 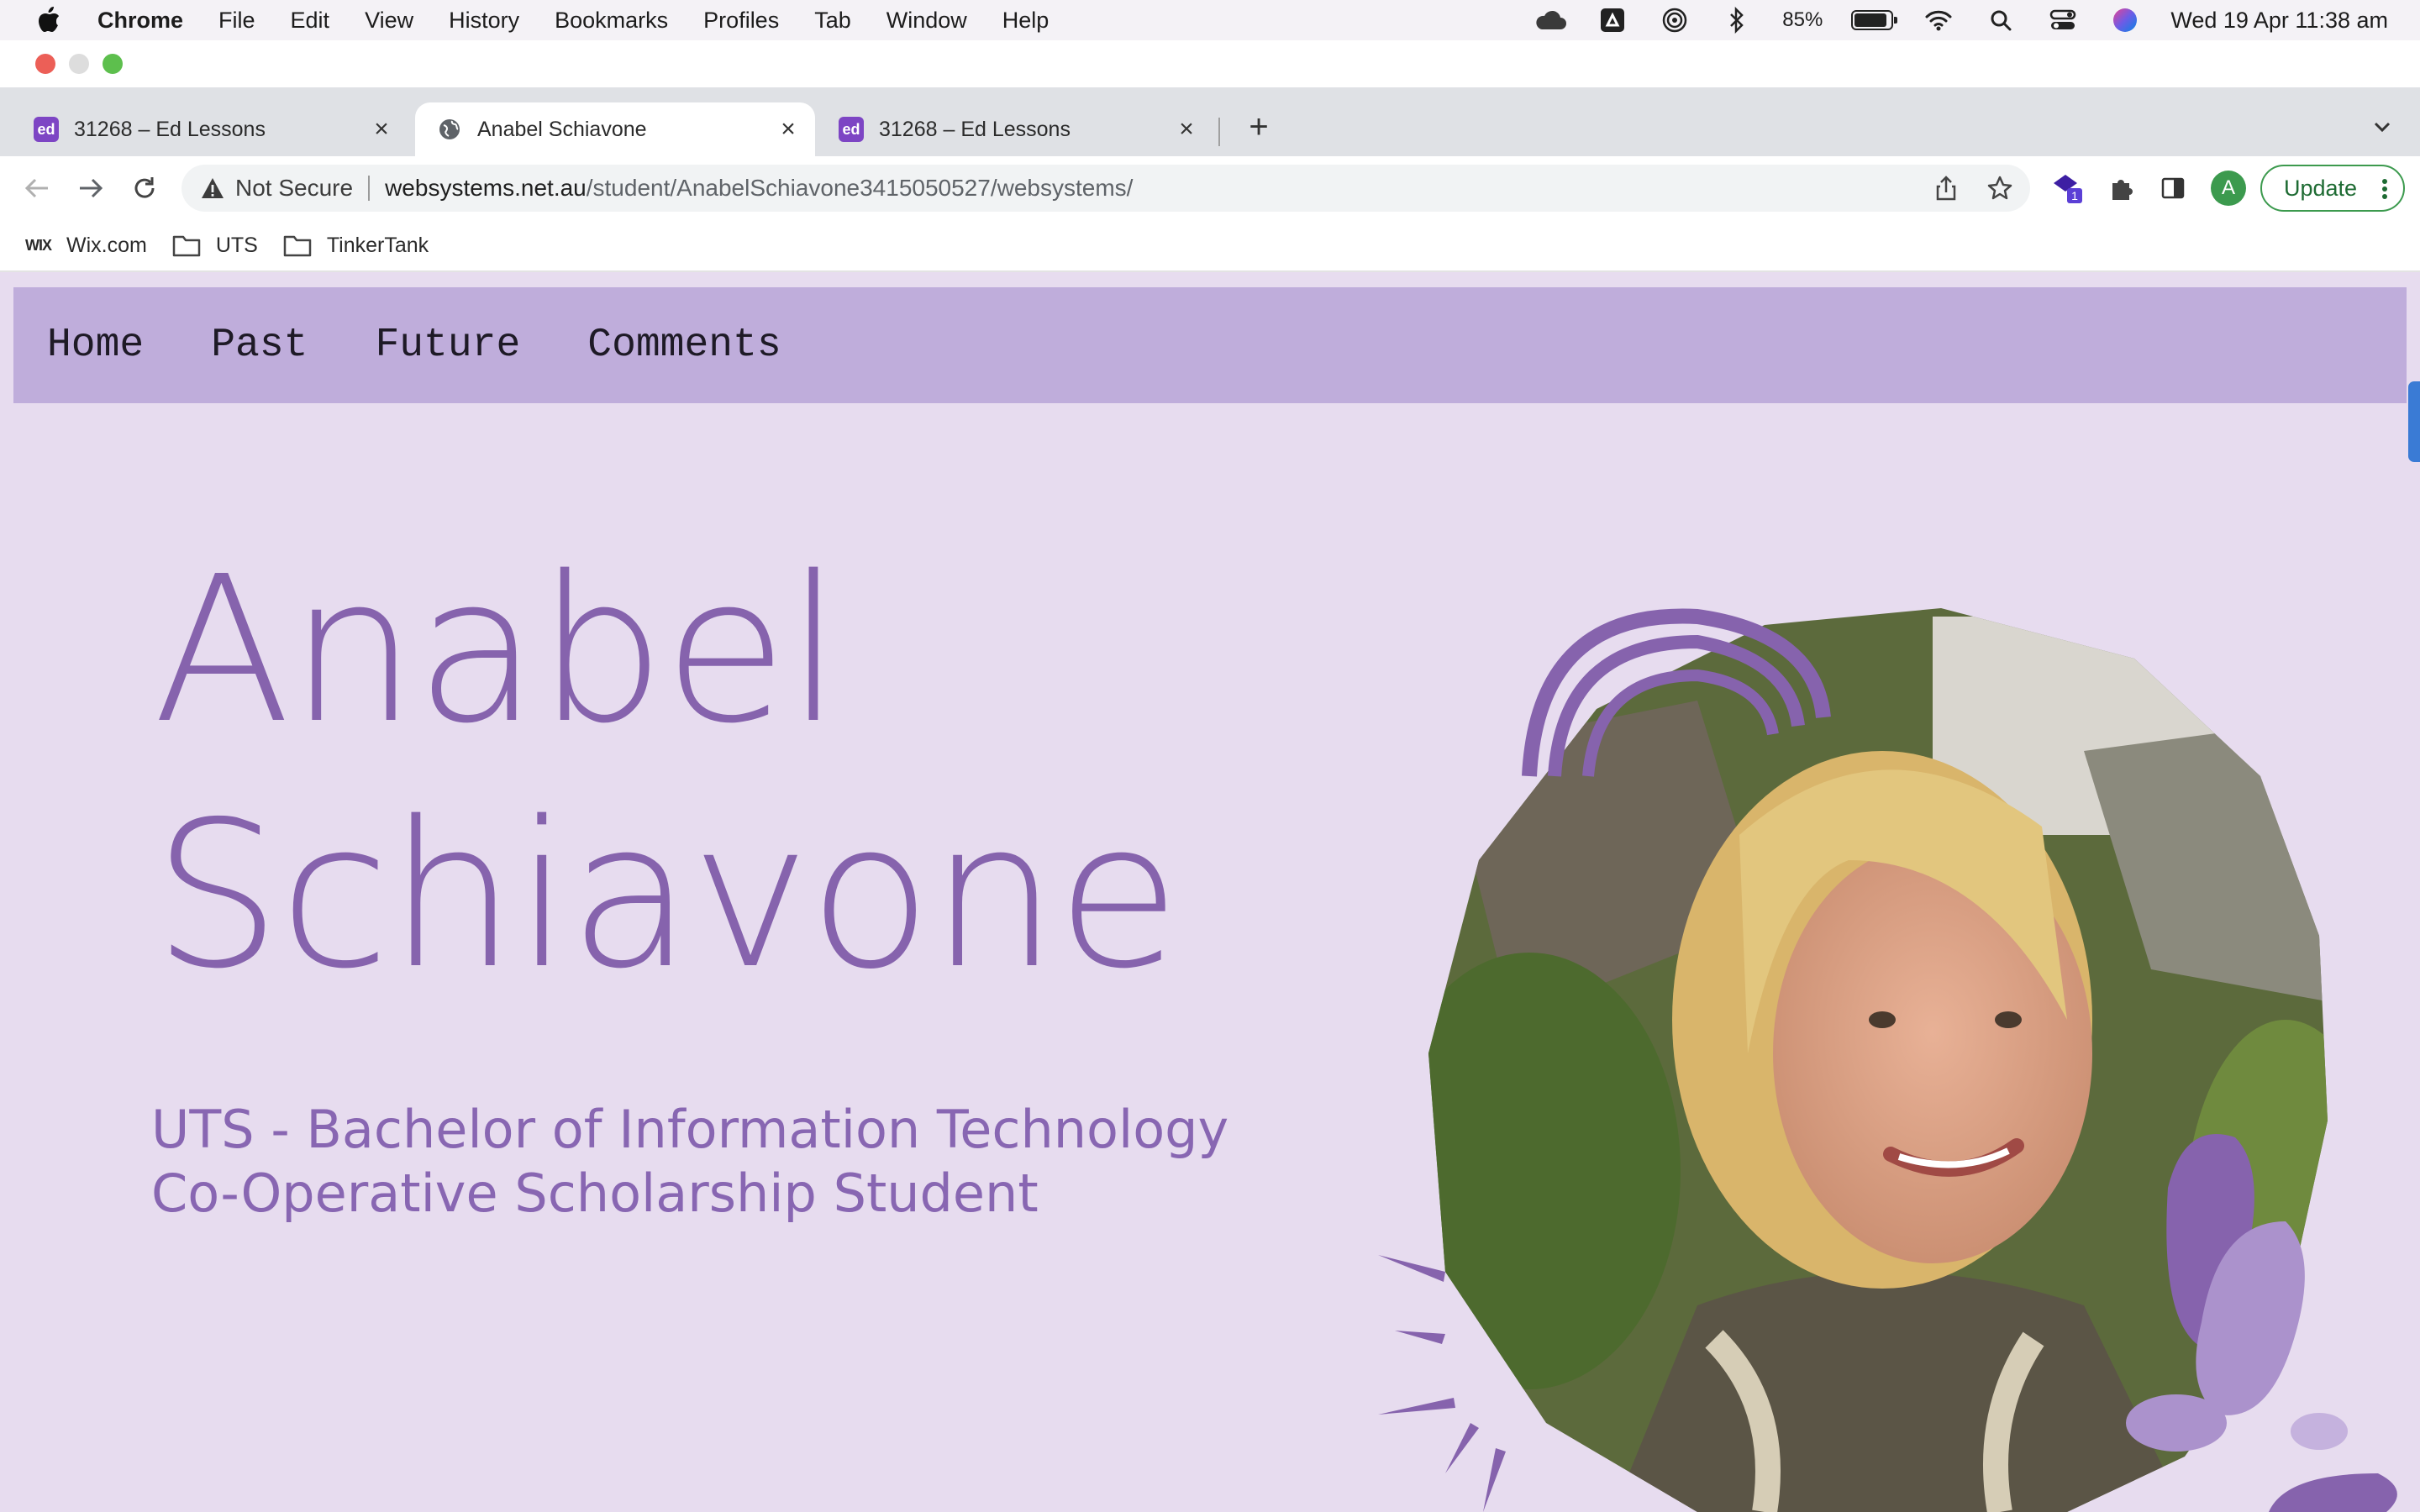 What do you see at coordinates (49, 20) in the screenshot?
I see `apple-icon` at bounding box center [49, 20].